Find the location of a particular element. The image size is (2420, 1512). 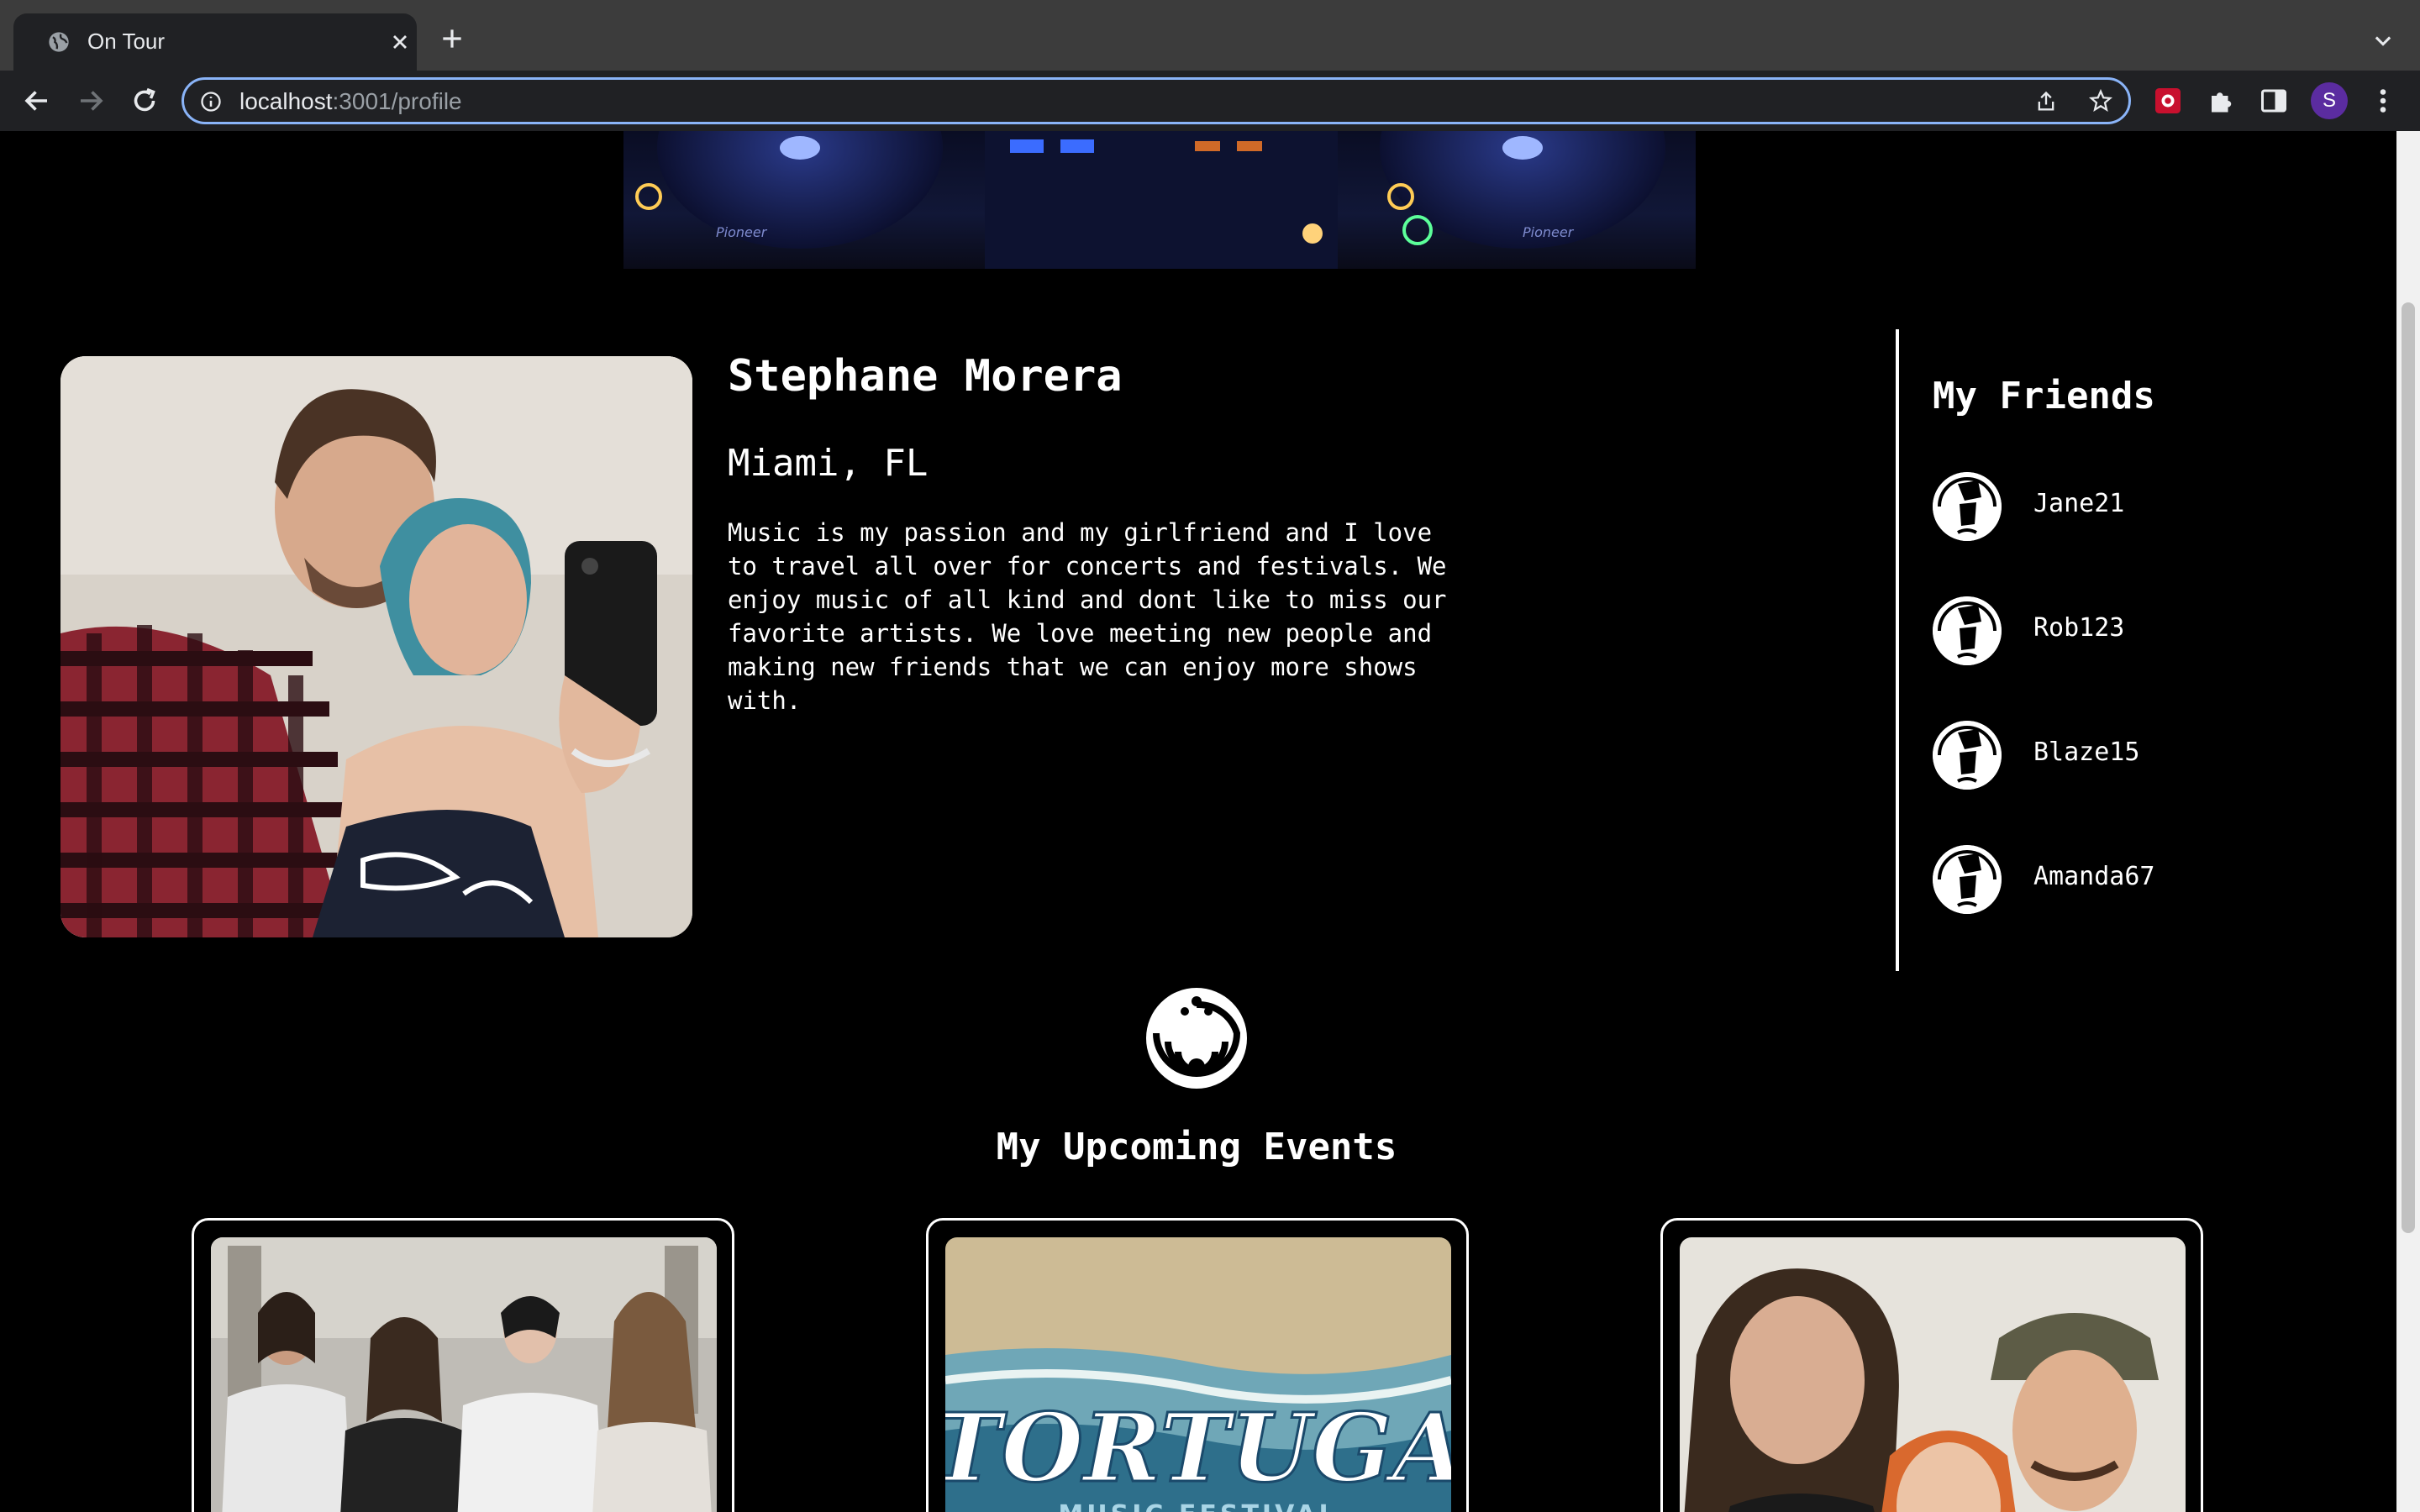

extensions-puzzle-icon is located at coordinates (2222, 101).